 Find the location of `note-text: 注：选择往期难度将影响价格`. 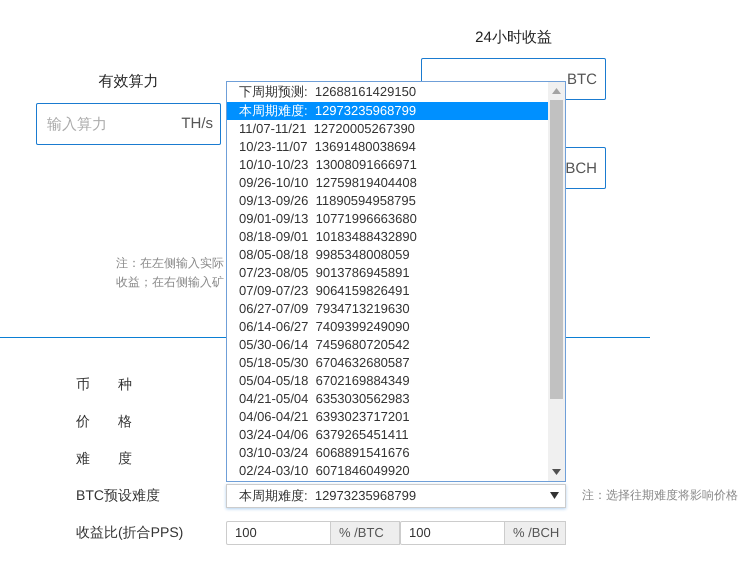

note-text: 注：选择往期难度将影响价格 is located at coordinates (660, 495).